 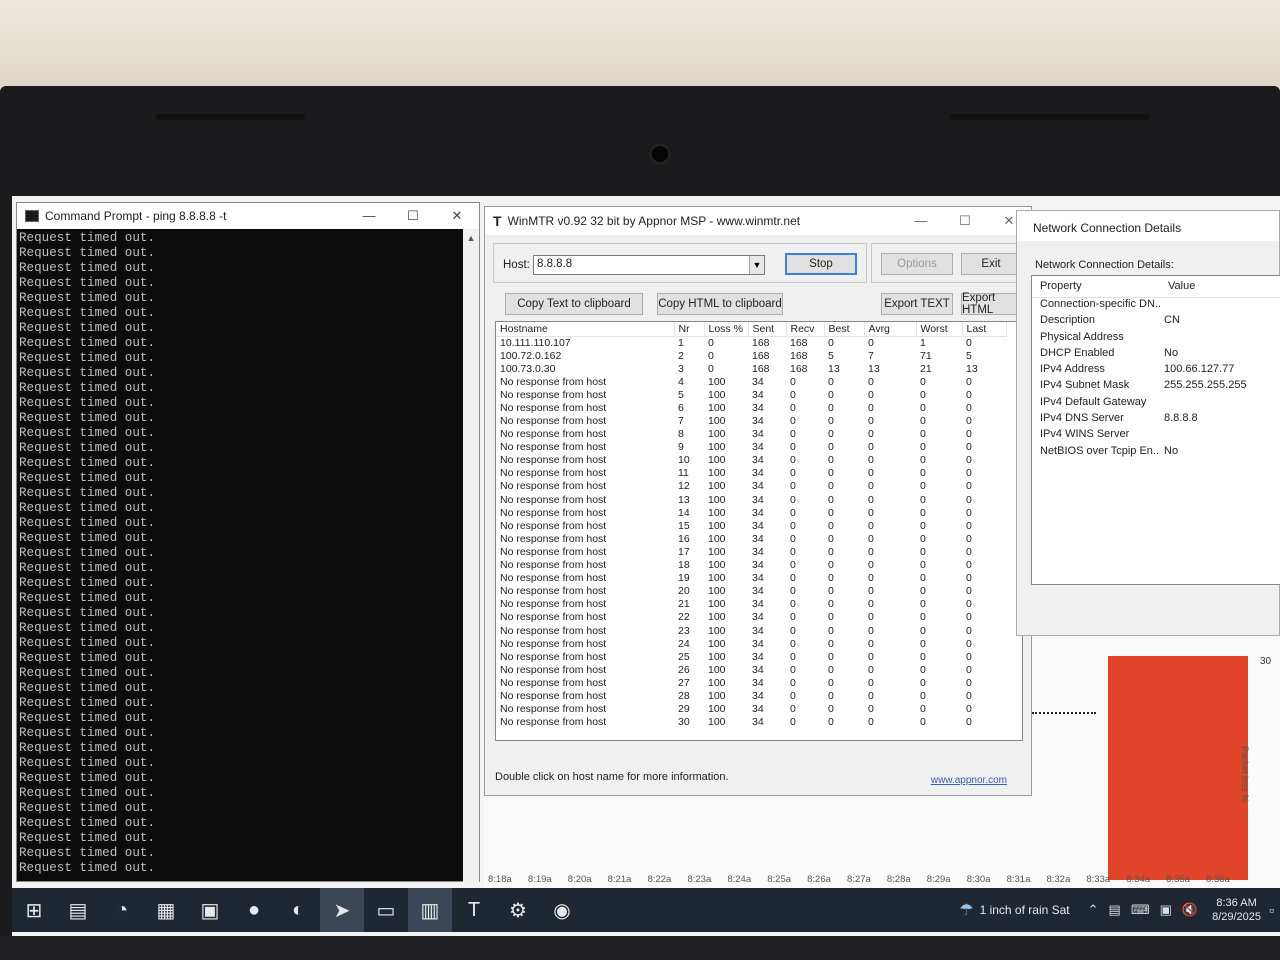 What do you see at coordinates (1190, 910) in the screenshot?
I see `volume-muted-icon: 🔇` at bounding box center [1190, 910].